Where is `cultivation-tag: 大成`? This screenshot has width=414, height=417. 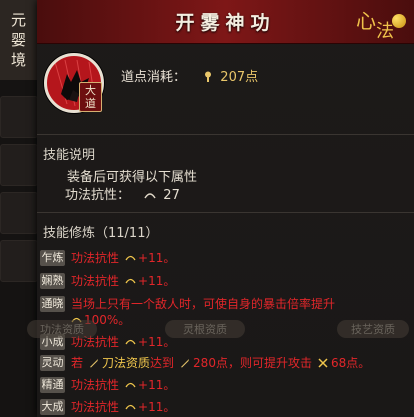 cultivation-tag: 大成 is located at coordinates (52, 407).